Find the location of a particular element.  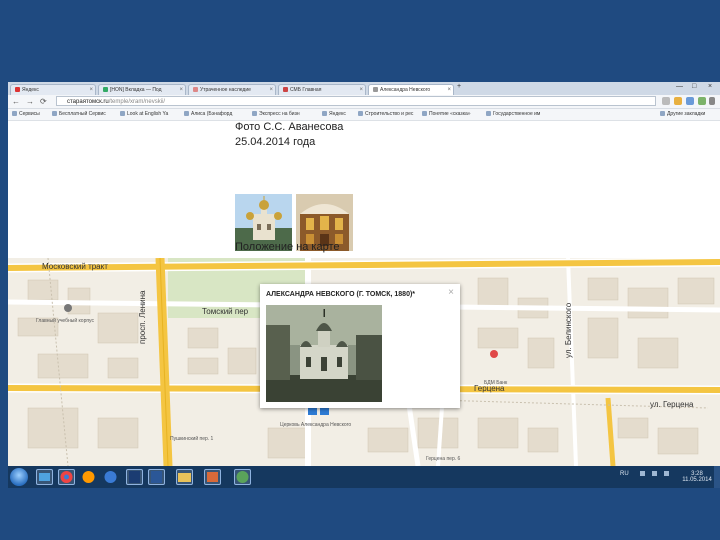

tab-label: Яндекс is located at coordinates (30, 90).